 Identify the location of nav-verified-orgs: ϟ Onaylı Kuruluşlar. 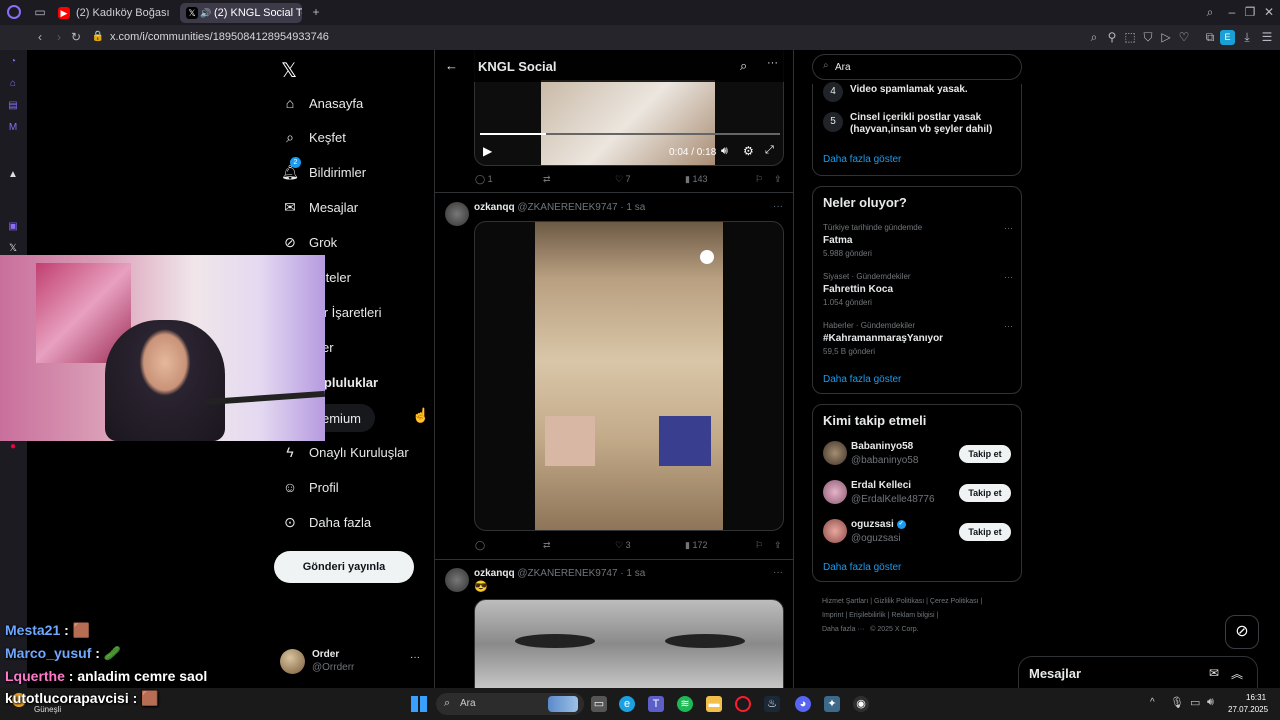
(344, 452).